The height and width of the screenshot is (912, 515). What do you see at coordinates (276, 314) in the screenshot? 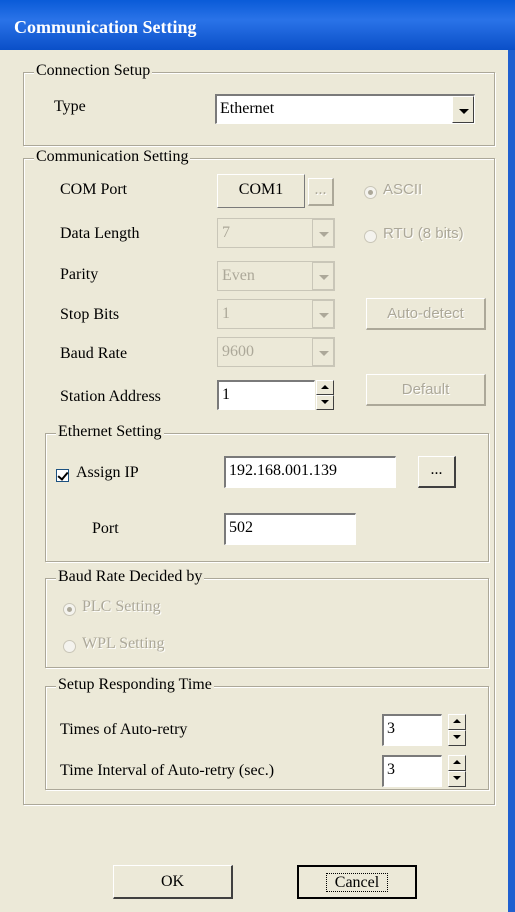
I see `stop-bits-select: 1` at bounding box center [276, 314].